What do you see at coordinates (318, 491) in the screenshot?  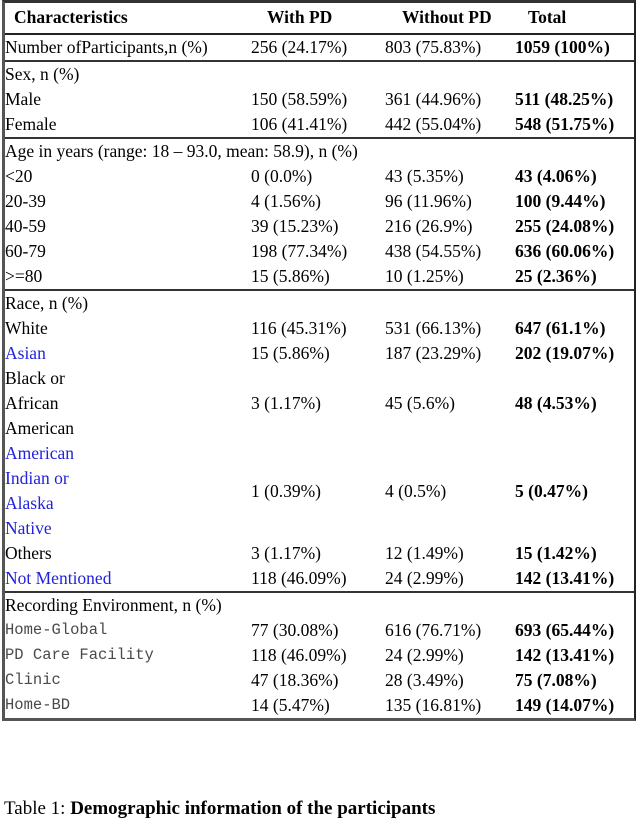 I see `cell-with-pd: 1 (0.39%)` at bounding box center [318, 491].